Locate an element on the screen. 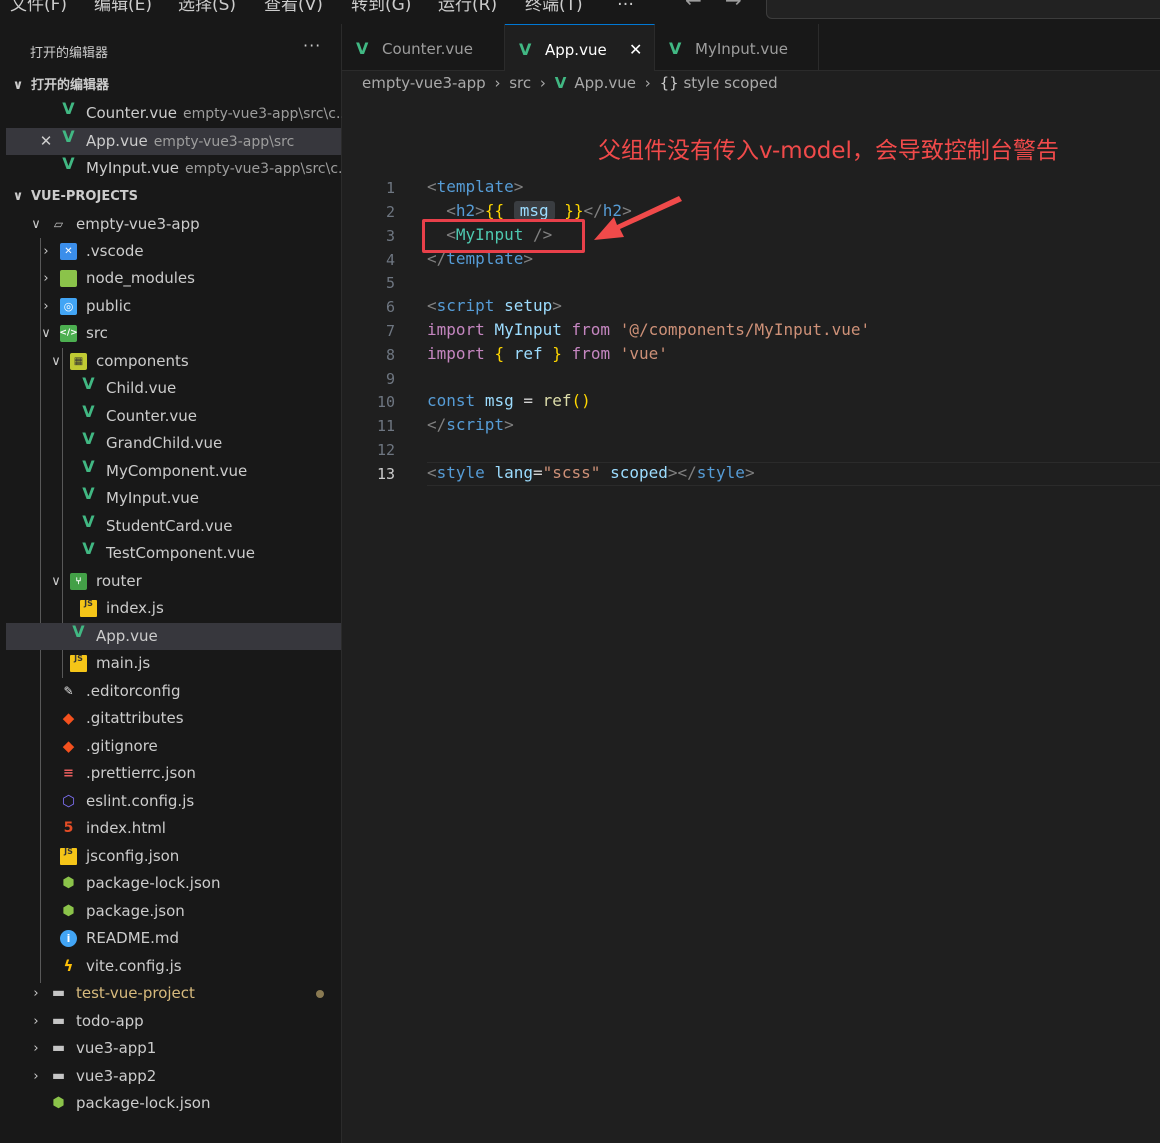 Image resolution: width=1160 pixels, height=1143 pixels. open-editor-item-app: ✕ V App.vue empty-vue3-app\src is located at coordinates (173, 141).